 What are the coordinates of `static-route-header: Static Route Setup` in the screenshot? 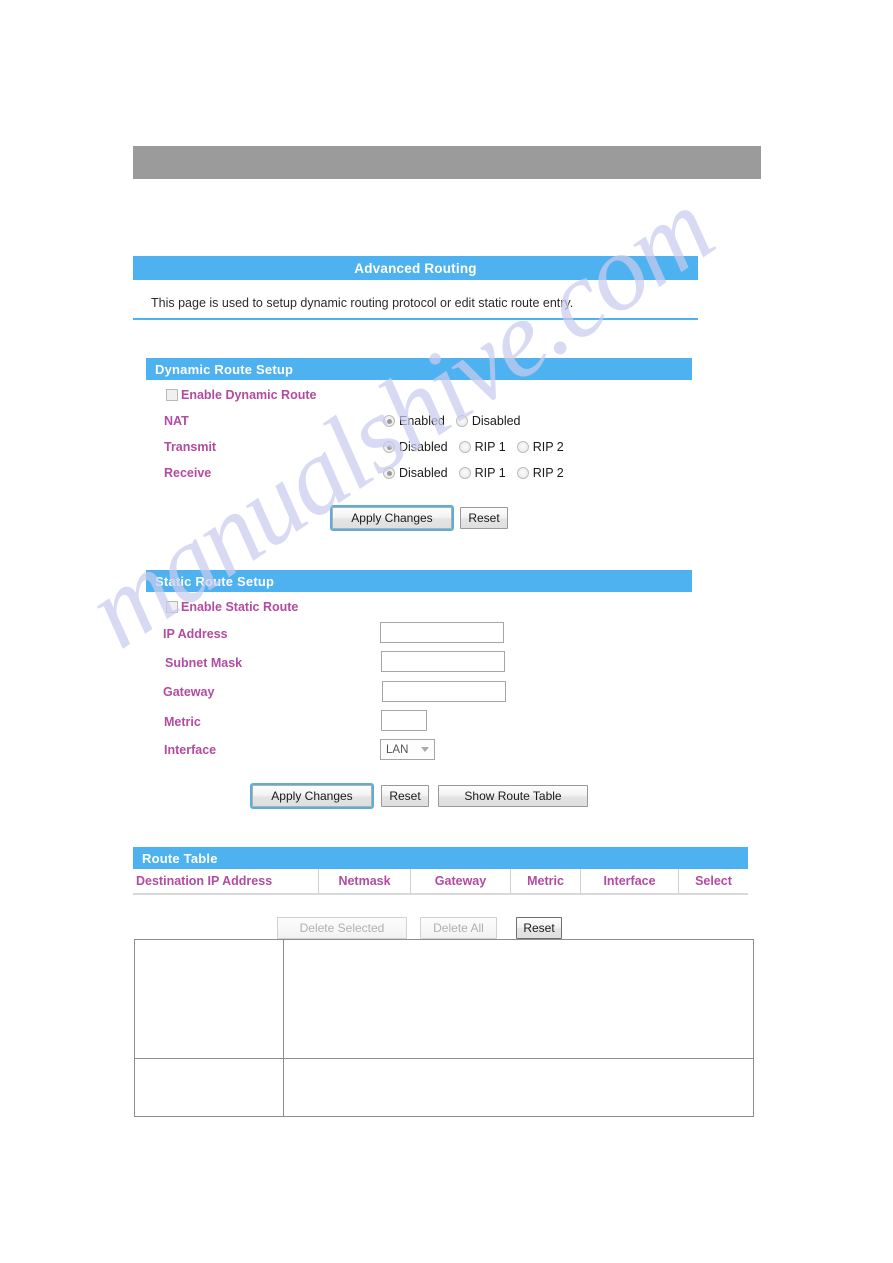 It's located at (419, 581).